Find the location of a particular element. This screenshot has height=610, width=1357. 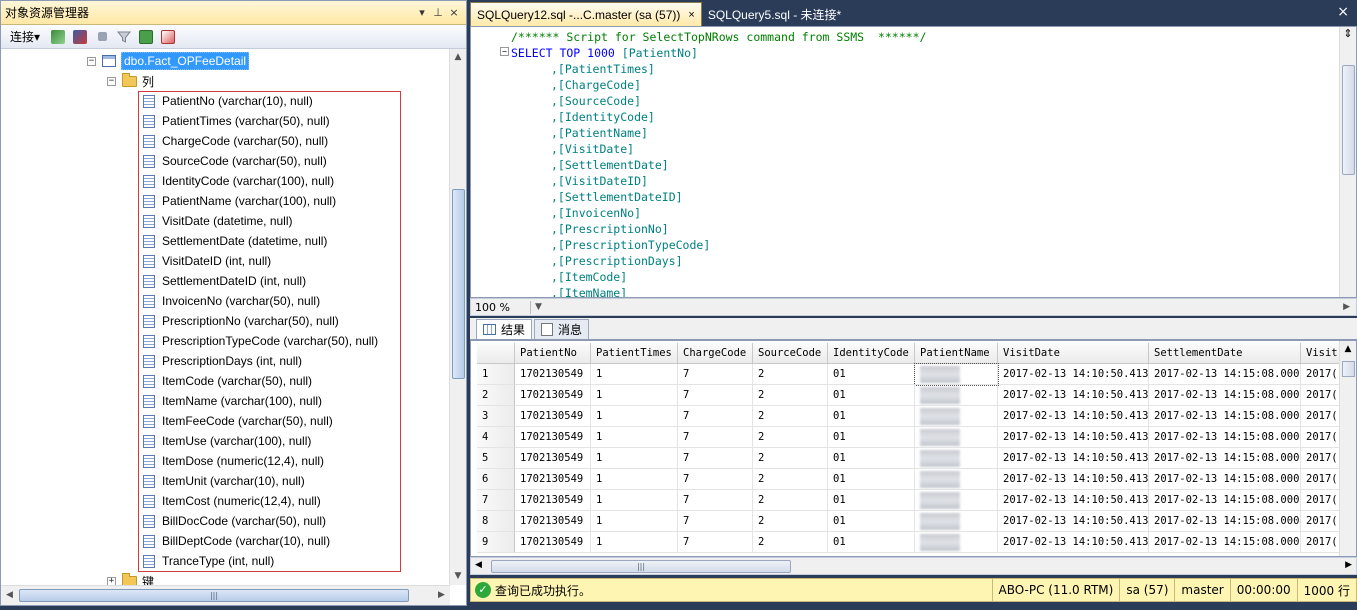

tree-node-column: ItemUnit (varchar(10), null) is located at coordinates (224, 481).